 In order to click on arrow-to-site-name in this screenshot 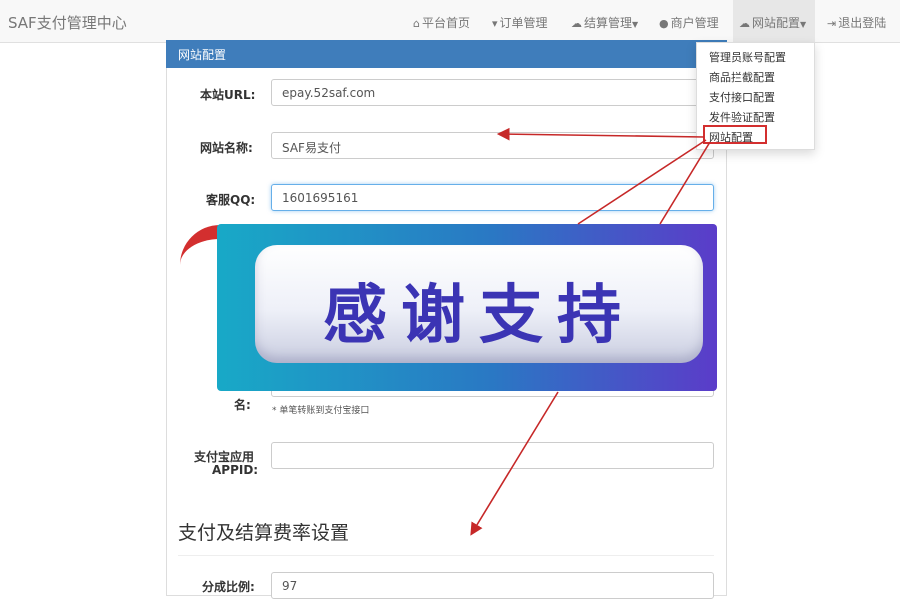, I will do `click(600, 134)`.